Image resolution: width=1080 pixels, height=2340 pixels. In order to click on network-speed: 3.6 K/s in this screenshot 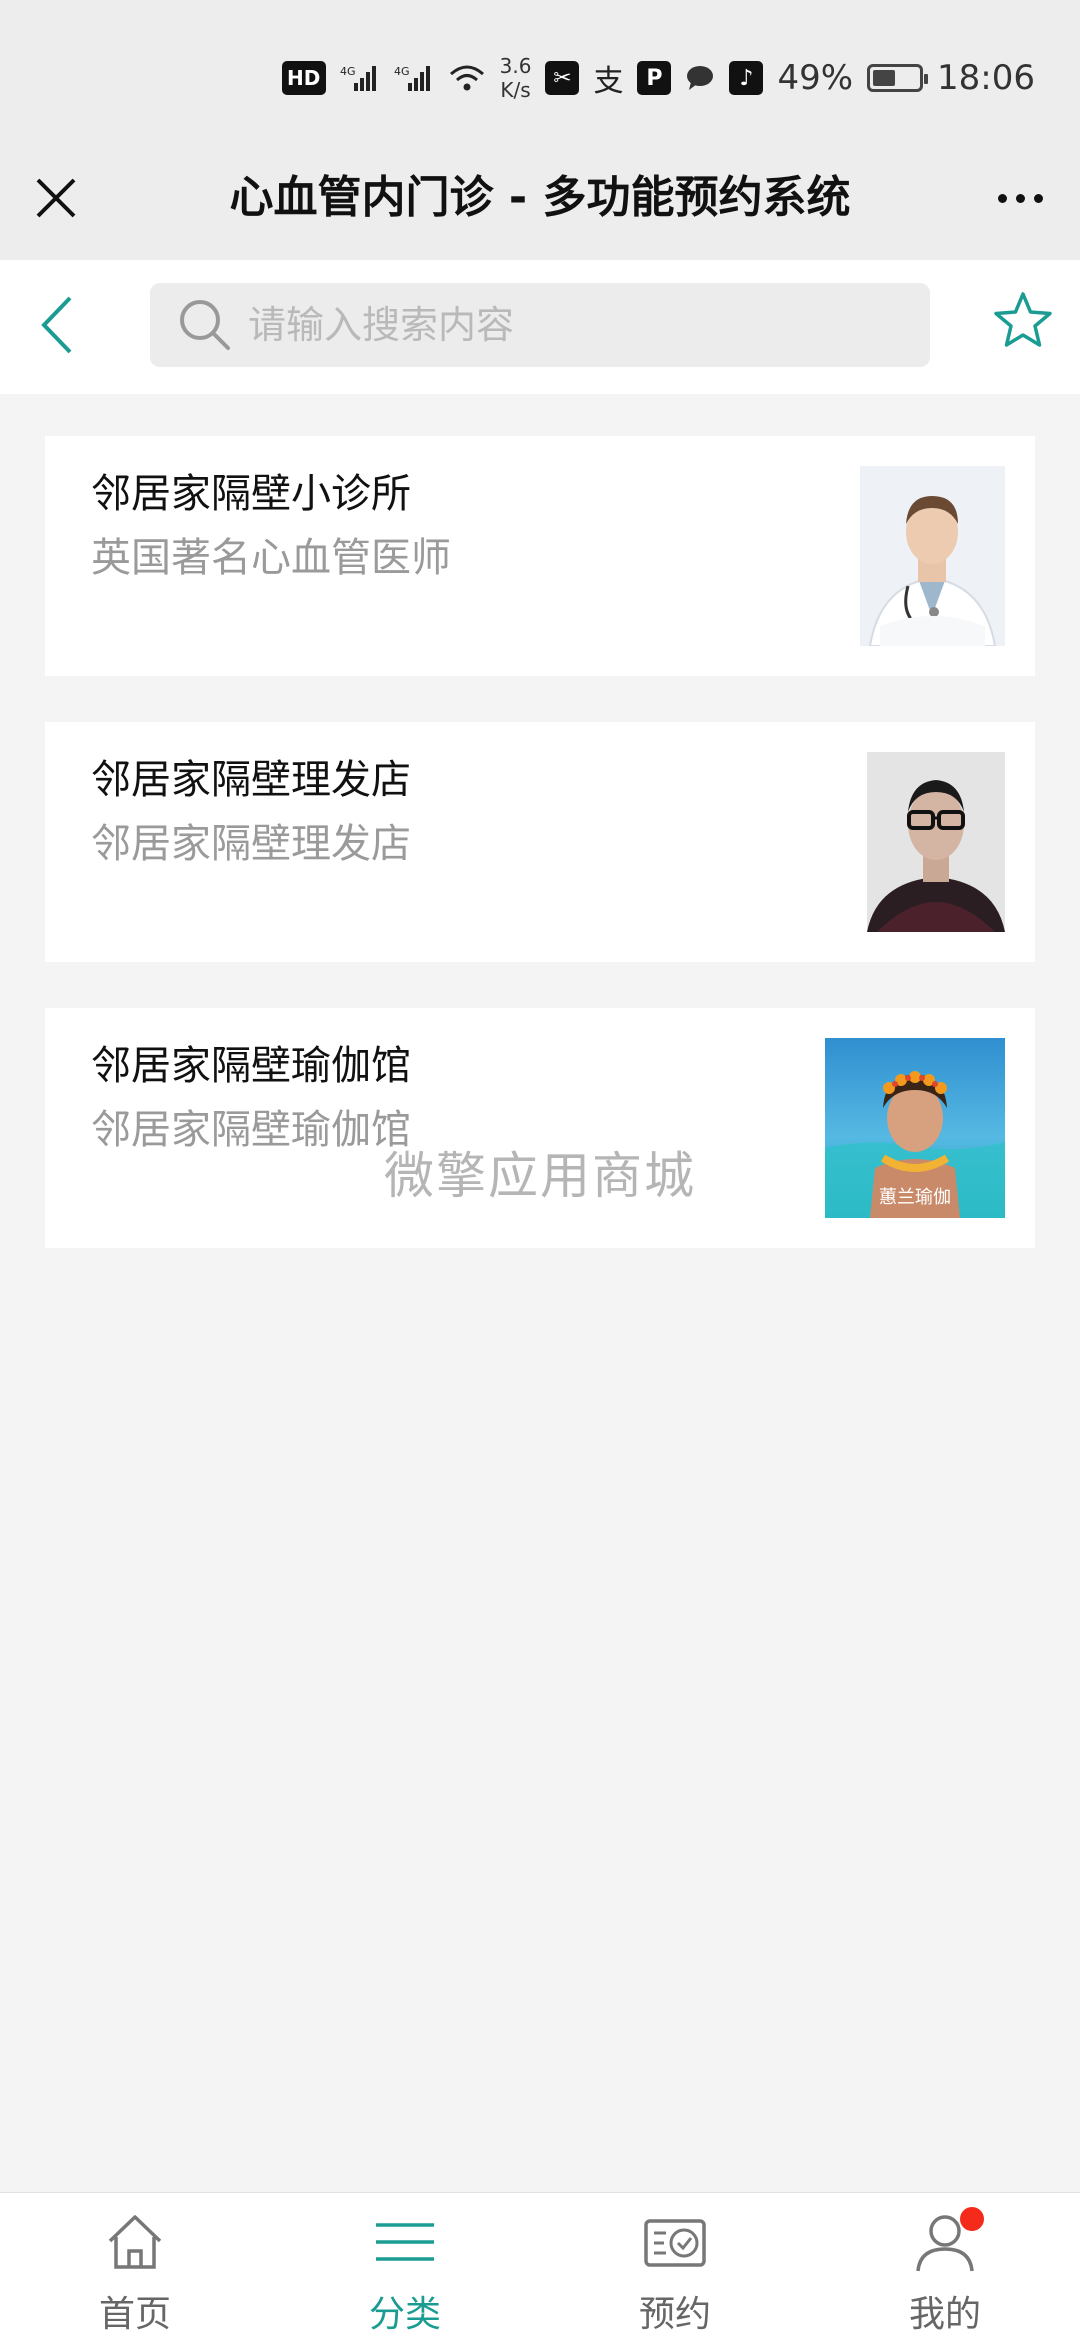, I will do `click(516, 78)`.